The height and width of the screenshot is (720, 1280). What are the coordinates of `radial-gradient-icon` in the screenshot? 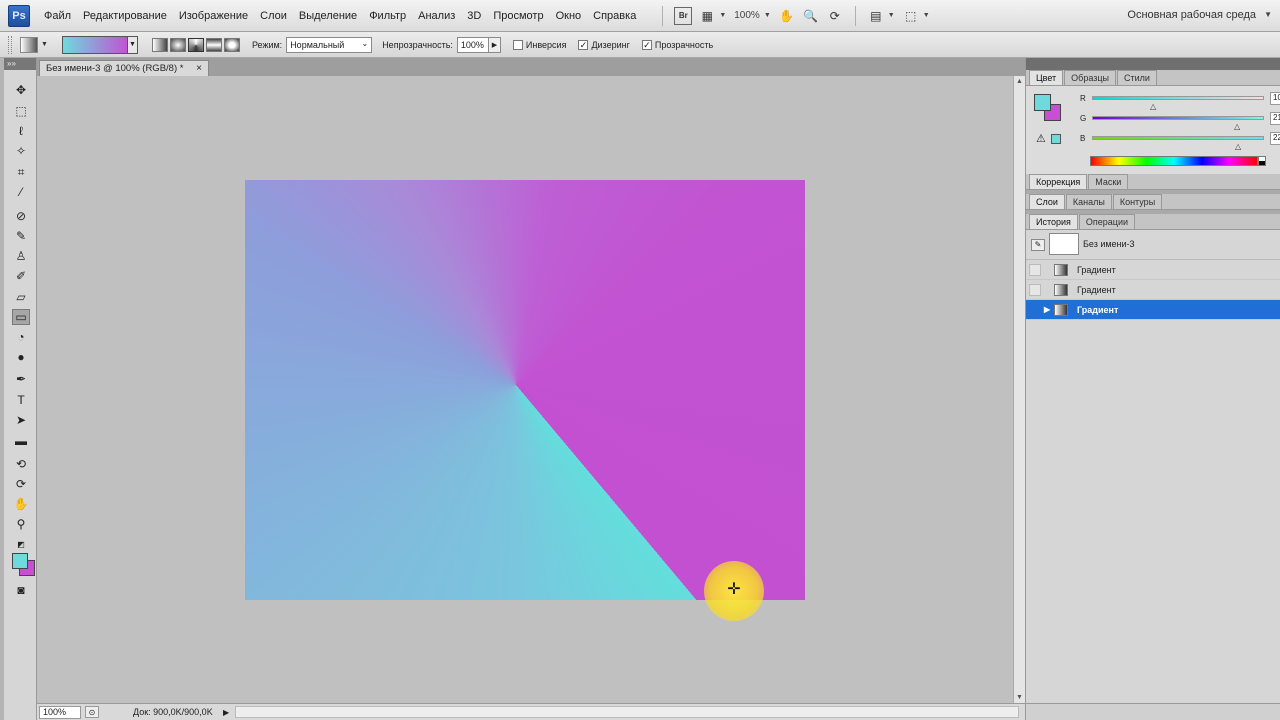 It's located at (177, 44).